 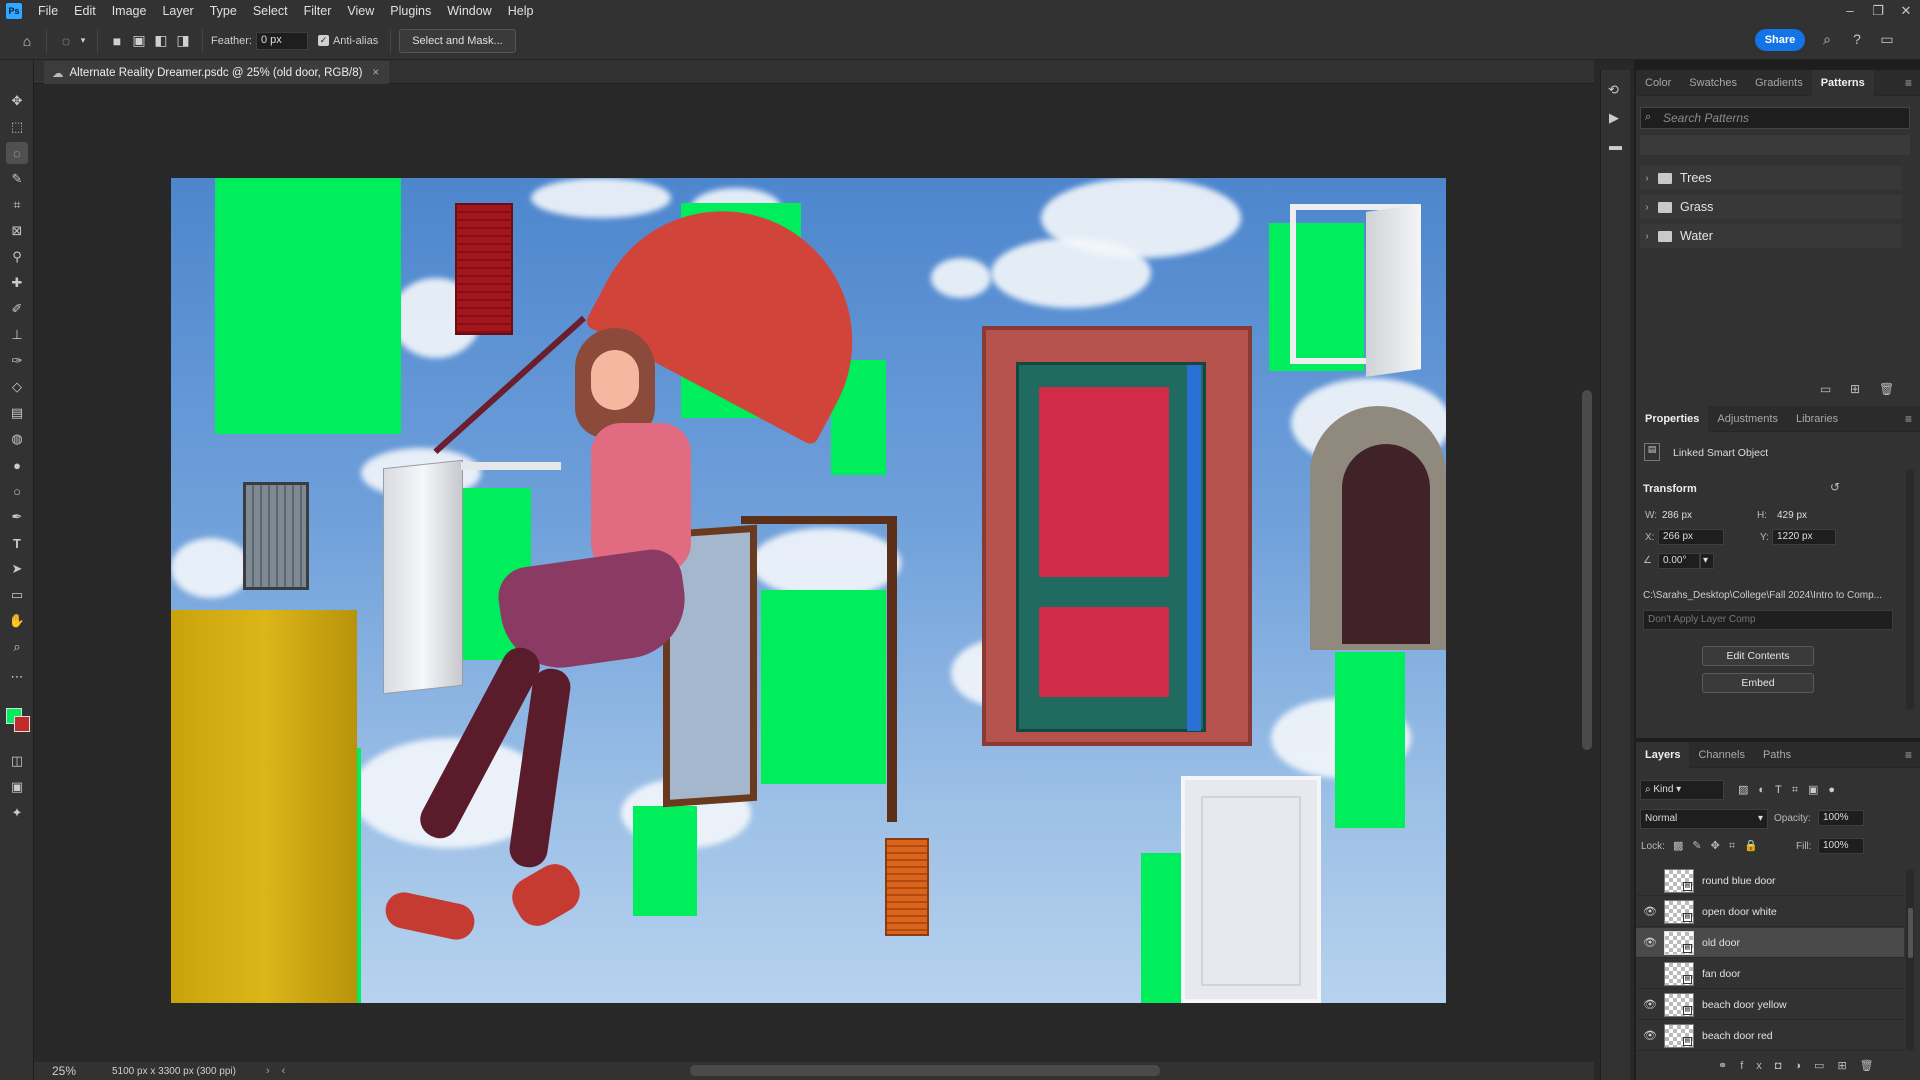 What do you see at coordinates (1825, 389) in the screenshot?
I see `new-group-icon: ▭` at bounding box center [1825, 389].